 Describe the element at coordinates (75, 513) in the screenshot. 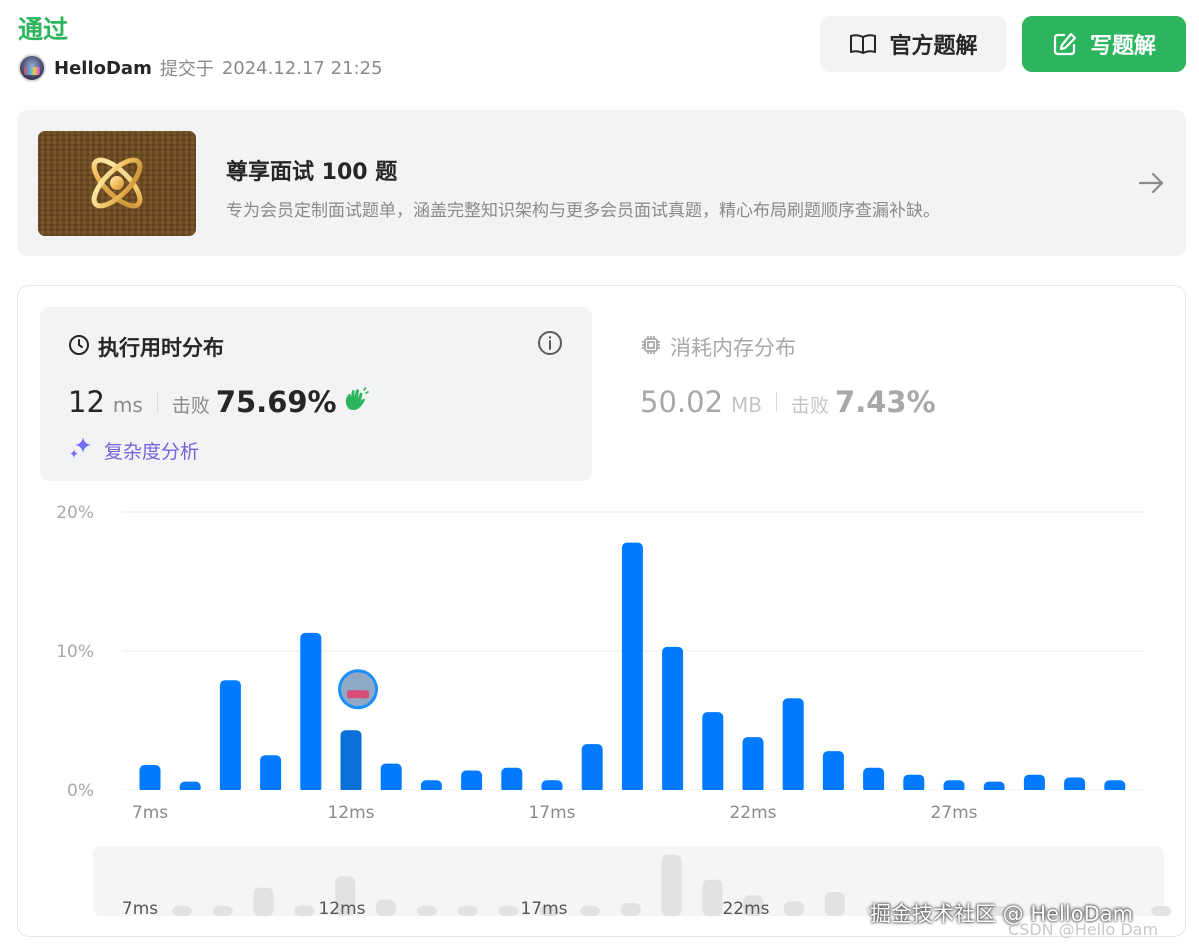

I see `y-tick-label: 20%` at that location.